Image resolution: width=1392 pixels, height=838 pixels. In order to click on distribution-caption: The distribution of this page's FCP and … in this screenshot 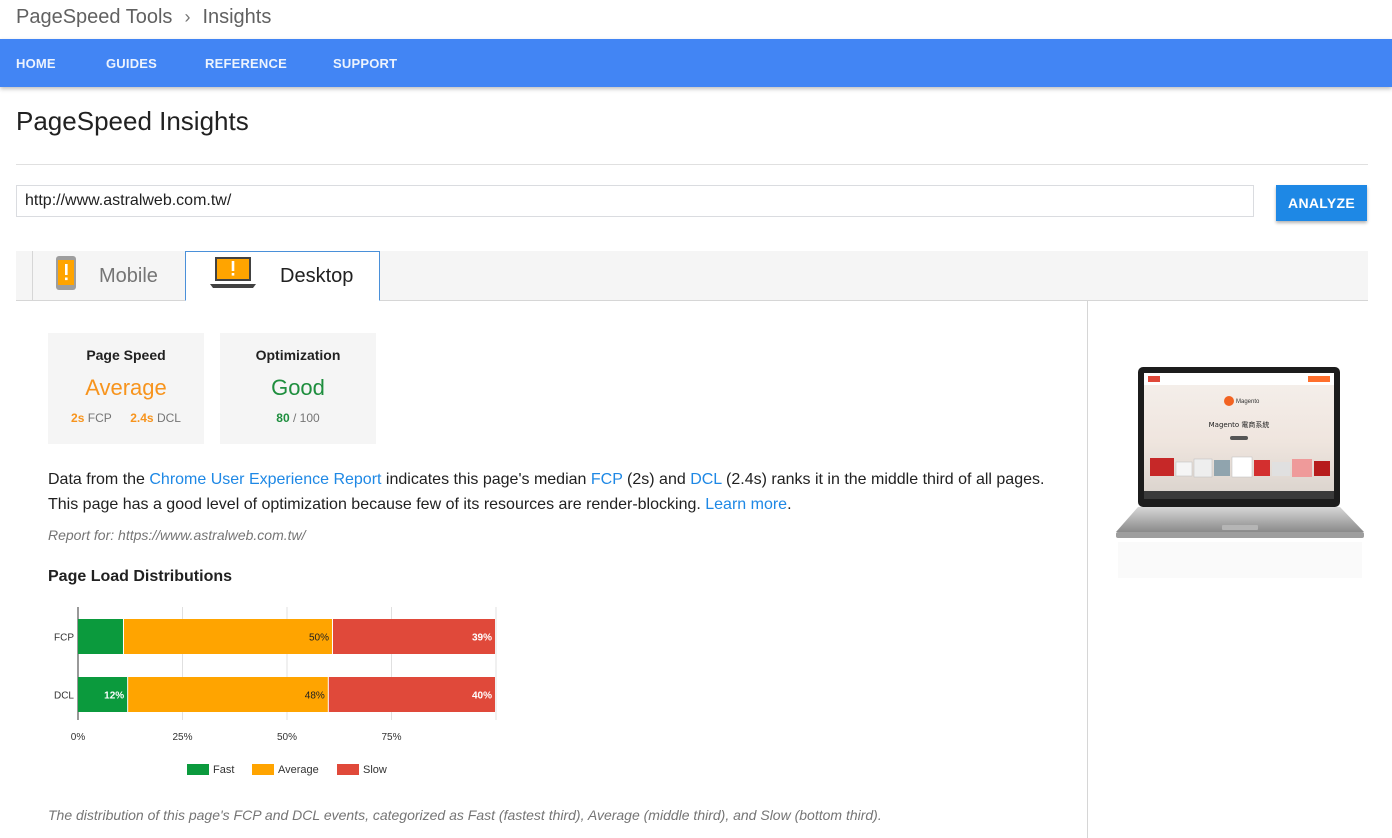, I will do `click(465, 815)`.